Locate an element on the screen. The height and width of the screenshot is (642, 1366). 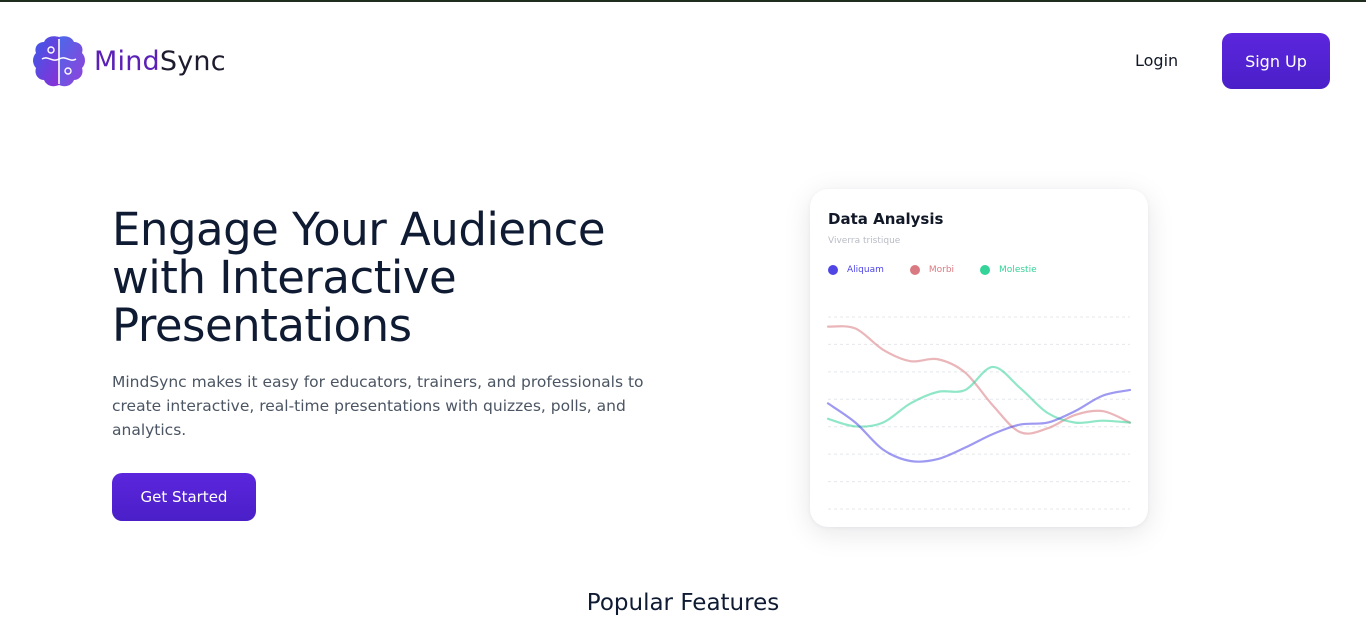
series-line-morbi is located at coordinates (979, 380).